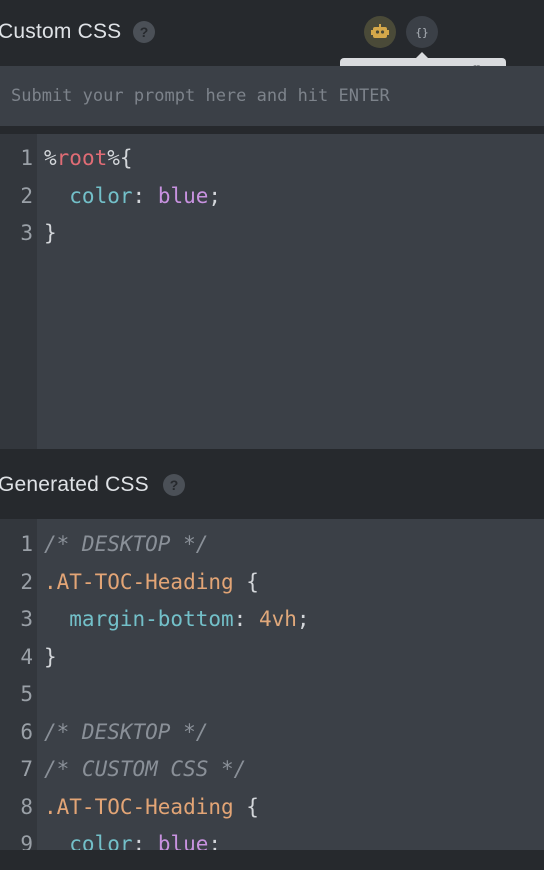 This screenshot has height=870, width=544. I want to click on generated-css-title: Generated CSS, so click(74, 484).